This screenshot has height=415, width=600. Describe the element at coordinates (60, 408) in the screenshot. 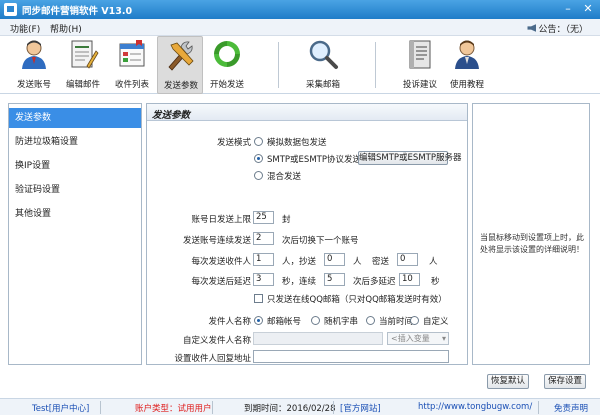

I see `user-center-link: Test[用户中心]` at that location.